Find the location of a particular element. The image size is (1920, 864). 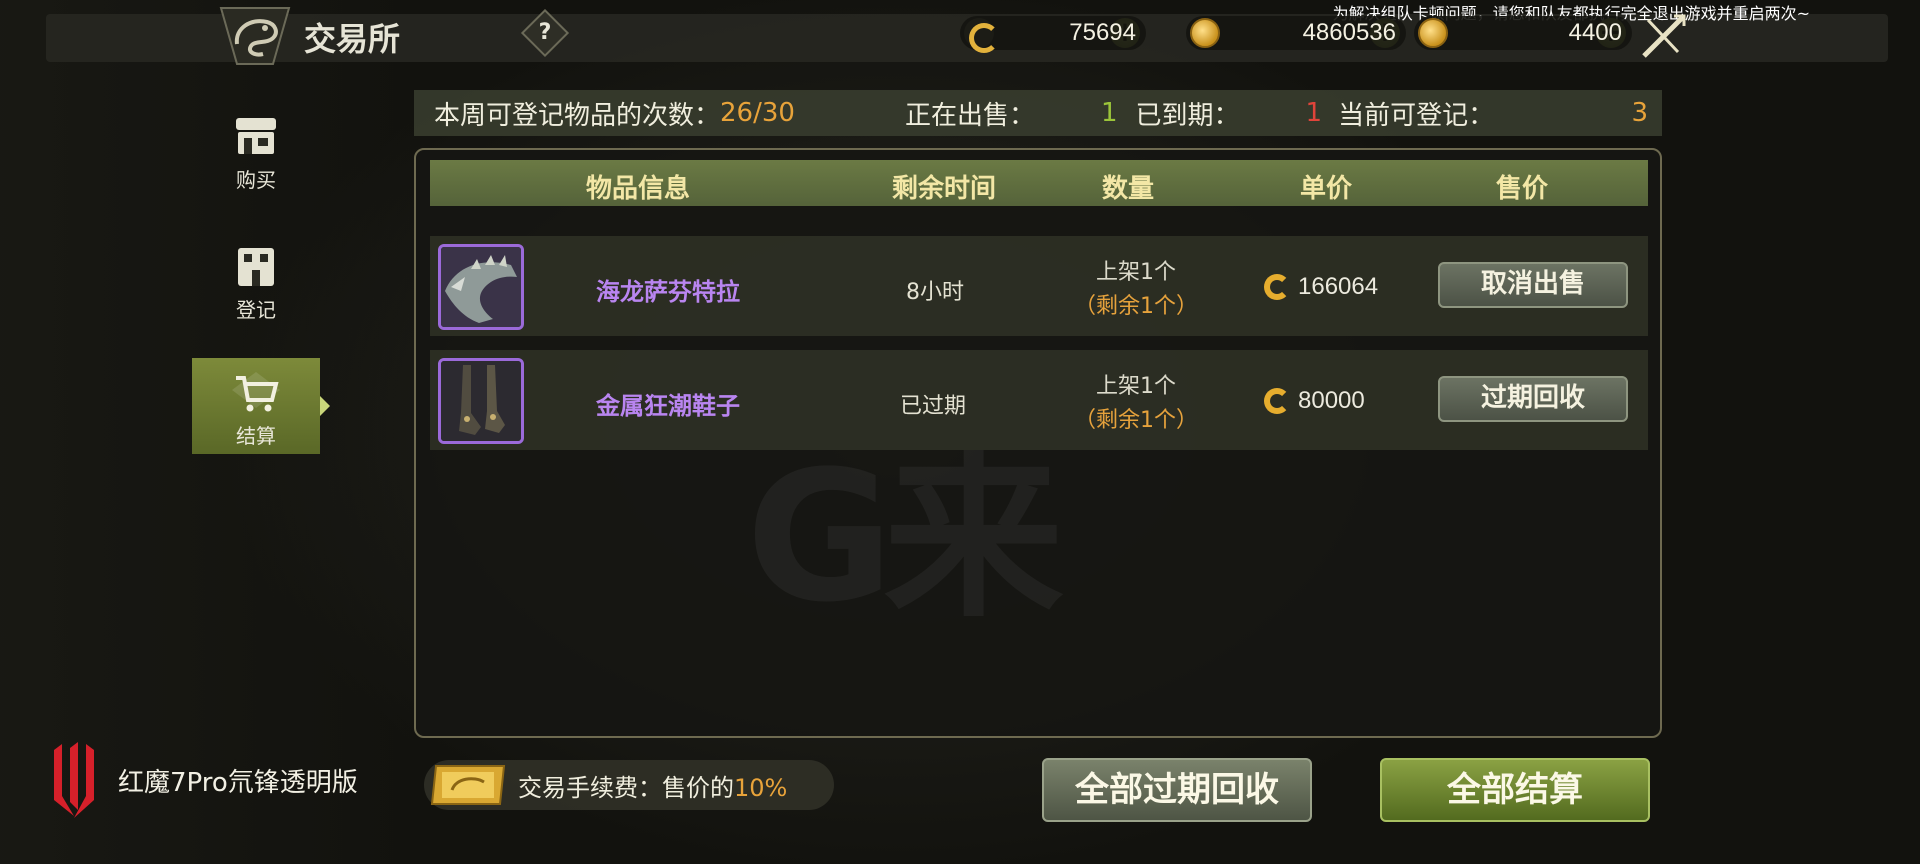

close-icon is located at coordinates (1663, 37).